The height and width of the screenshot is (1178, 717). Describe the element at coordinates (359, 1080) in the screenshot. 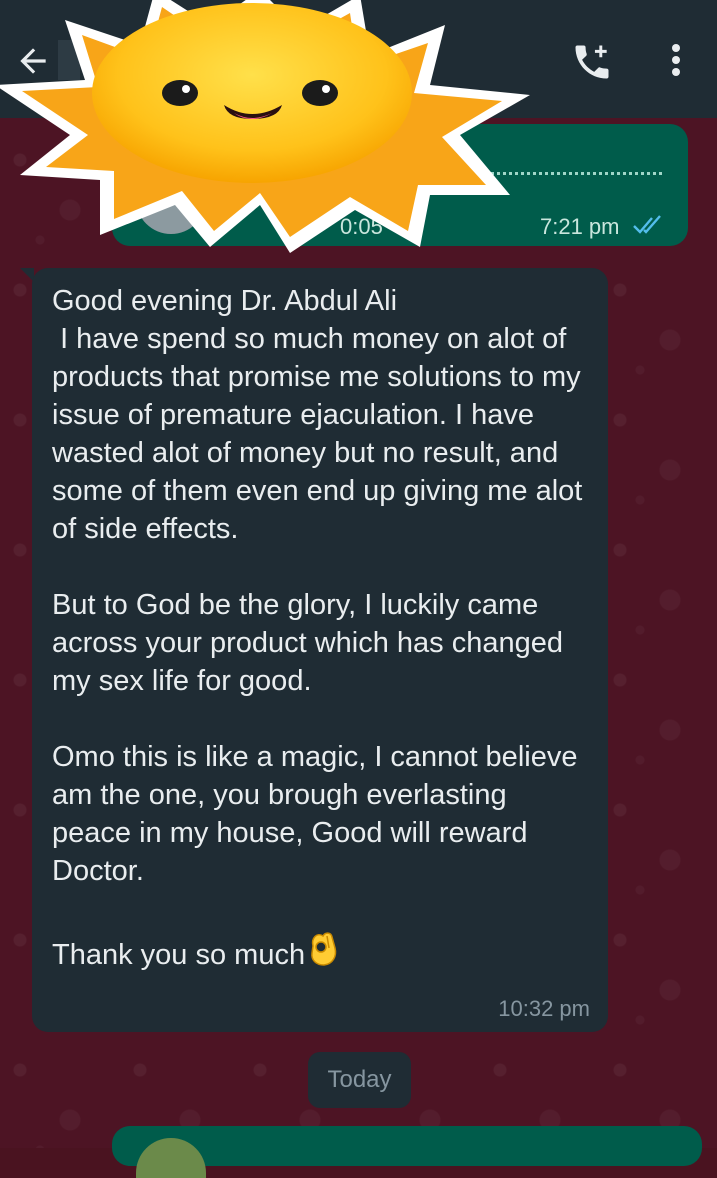

I see `date-divider: Today` at that location.